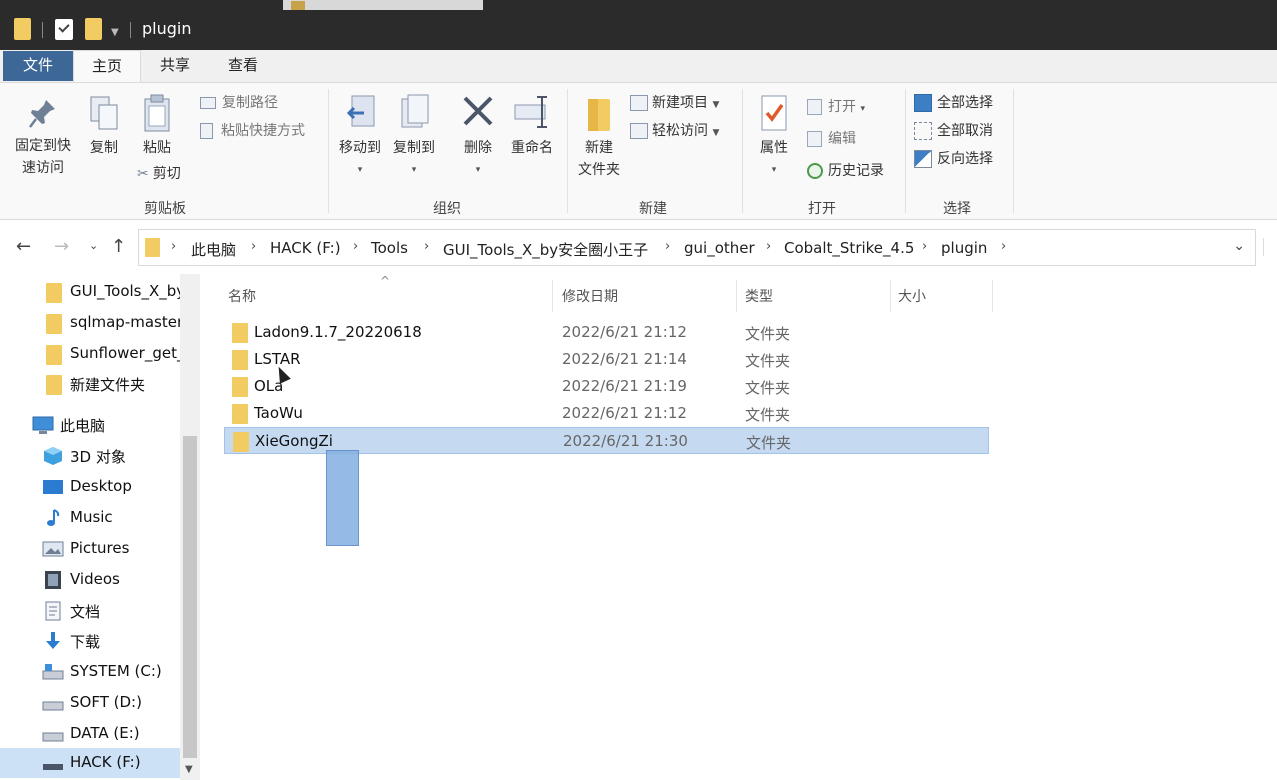 This screenshot has width=1277, height=780. I want to click on sidebar-item-label: SYSTEM (C:), so click(116, 671).